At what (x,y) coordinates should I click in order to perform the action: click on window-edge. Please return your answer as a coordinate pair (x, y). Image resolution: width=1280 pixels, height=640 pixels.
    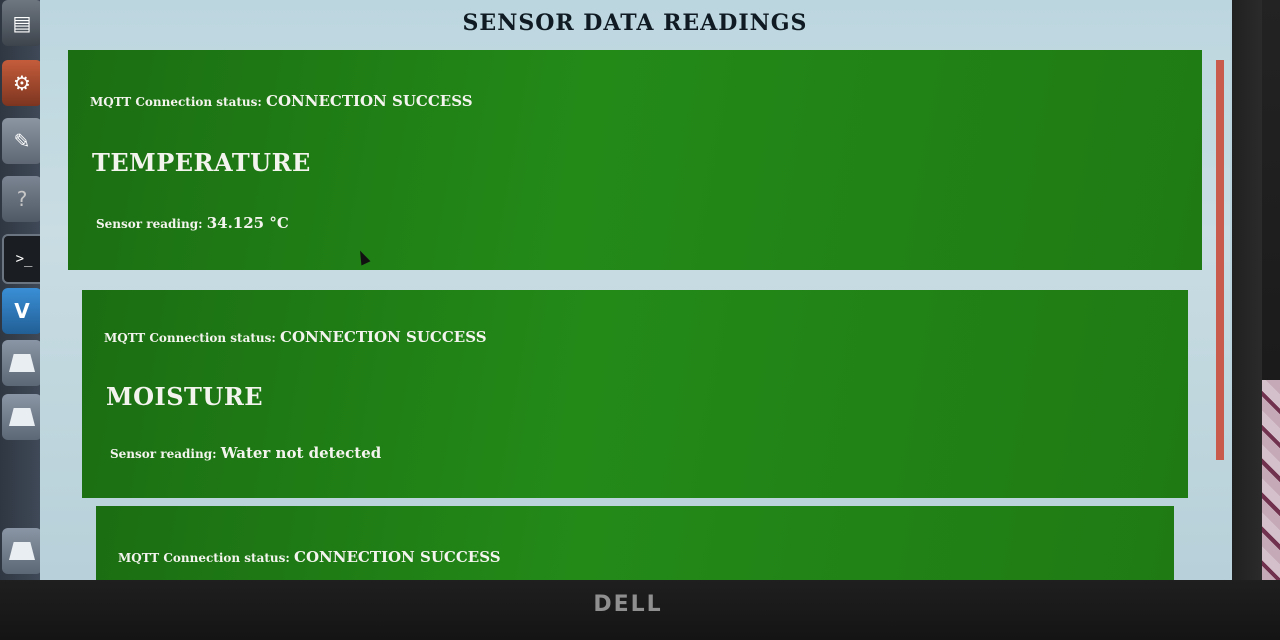
    Looking at the image, I should click on (1220, 260).